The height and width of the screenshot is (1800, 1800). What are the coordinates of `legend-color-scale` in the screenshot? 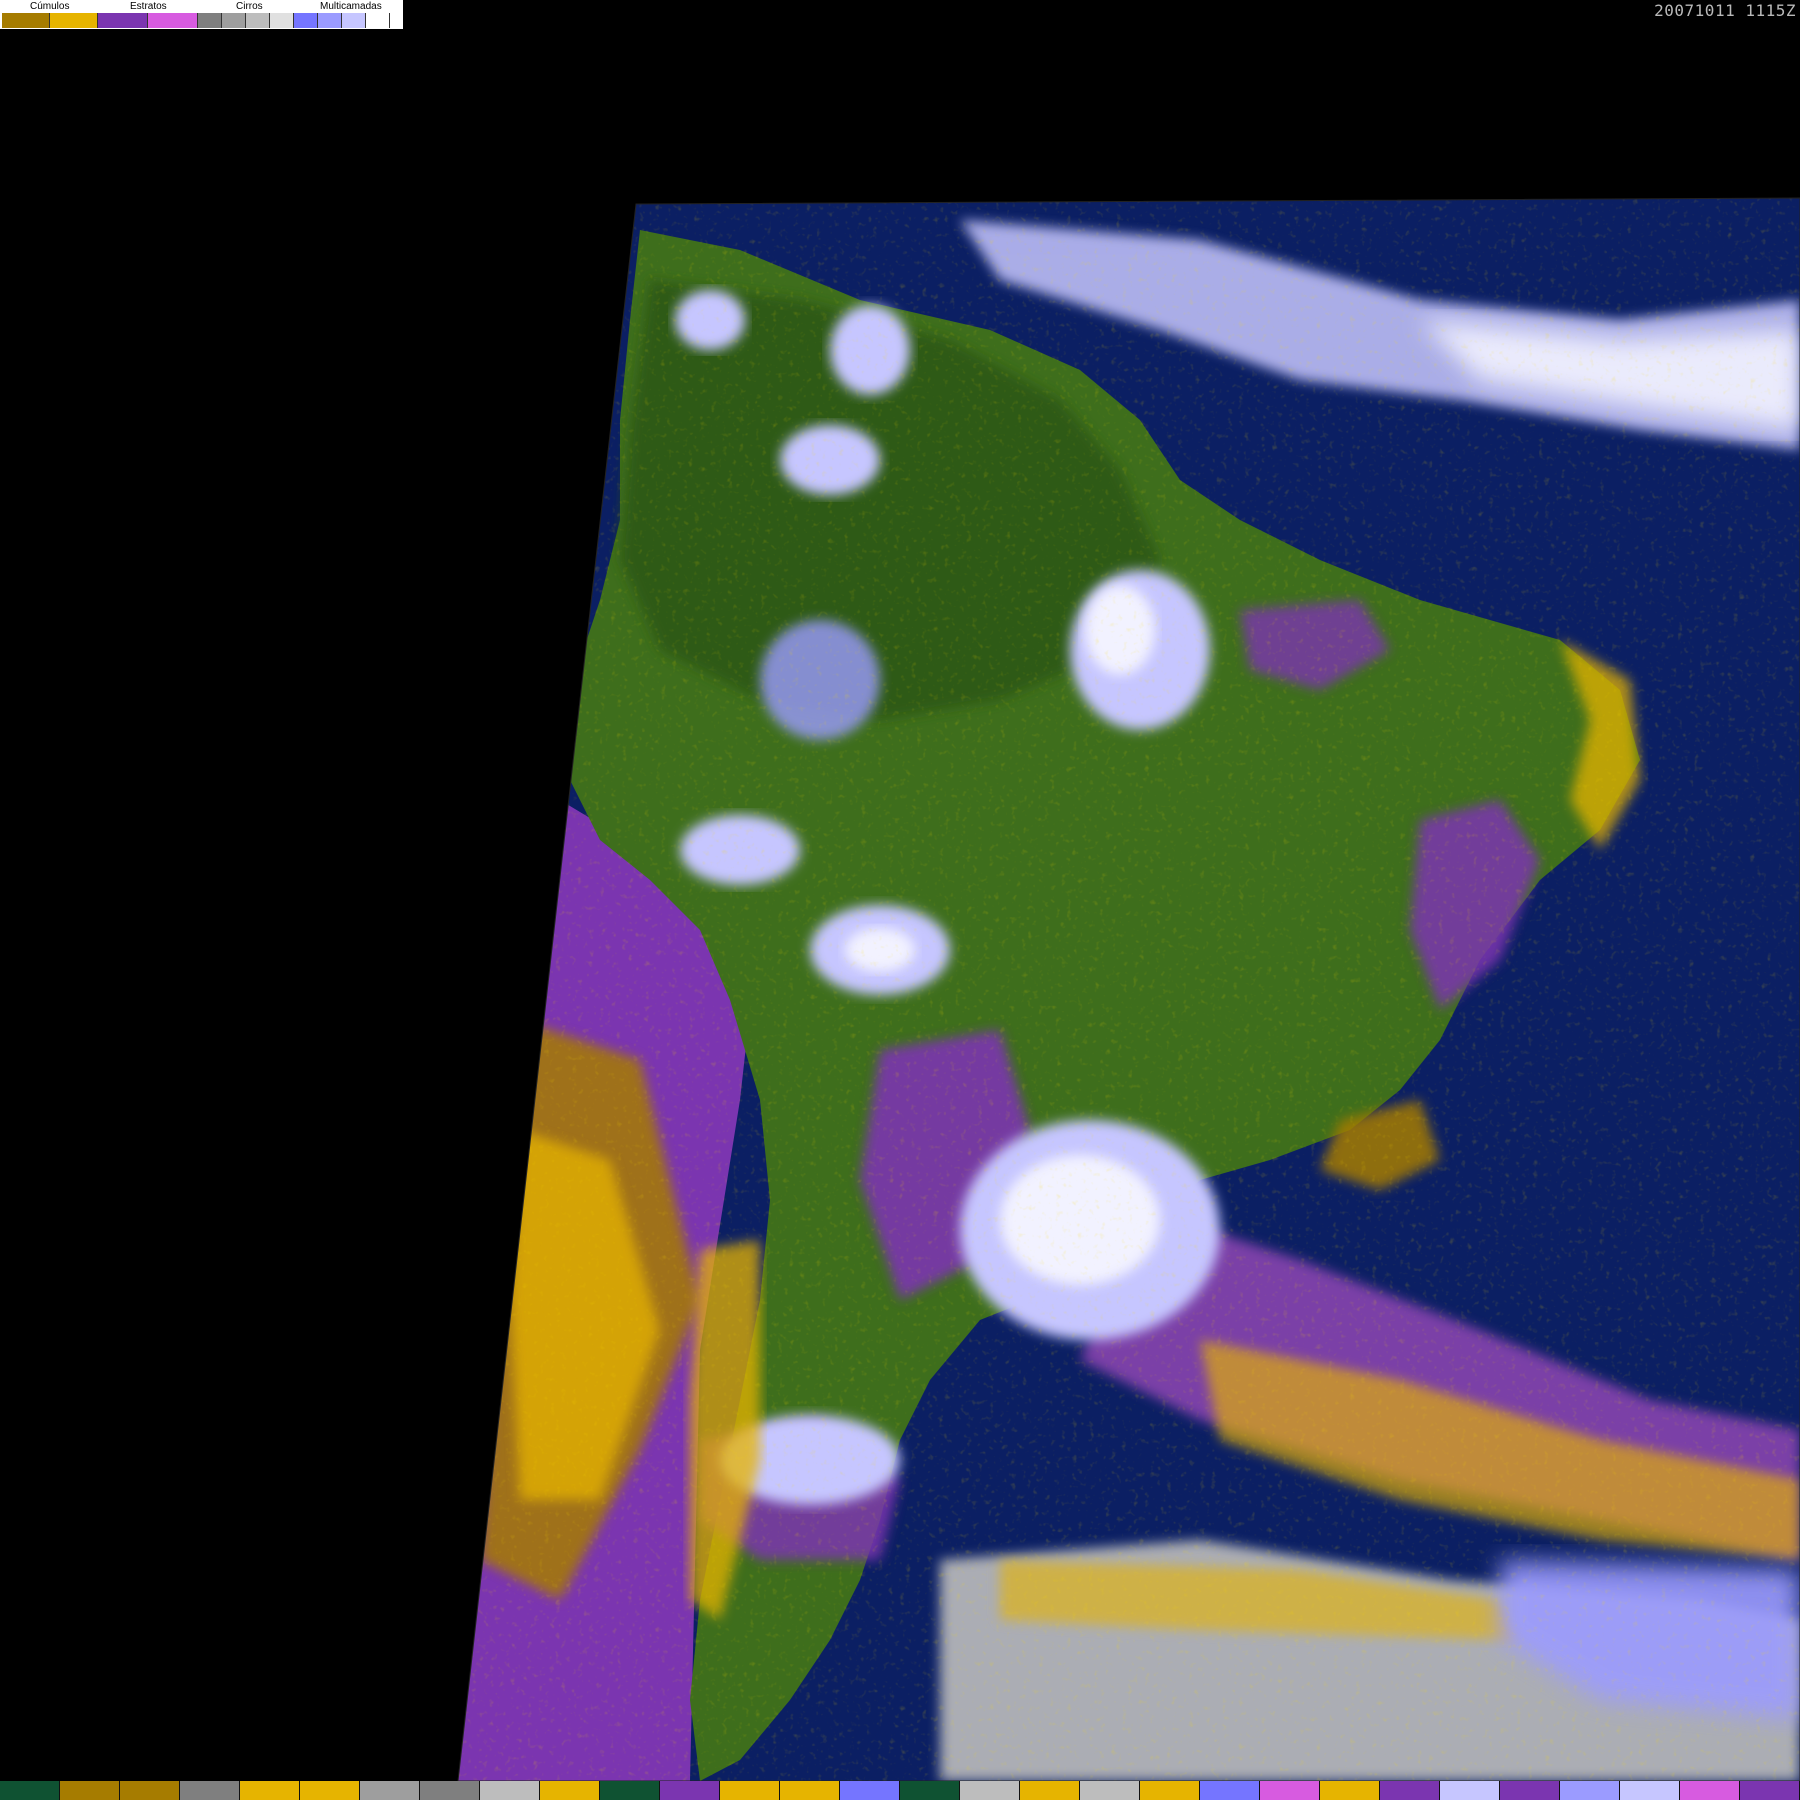 It's located at (196, 20).